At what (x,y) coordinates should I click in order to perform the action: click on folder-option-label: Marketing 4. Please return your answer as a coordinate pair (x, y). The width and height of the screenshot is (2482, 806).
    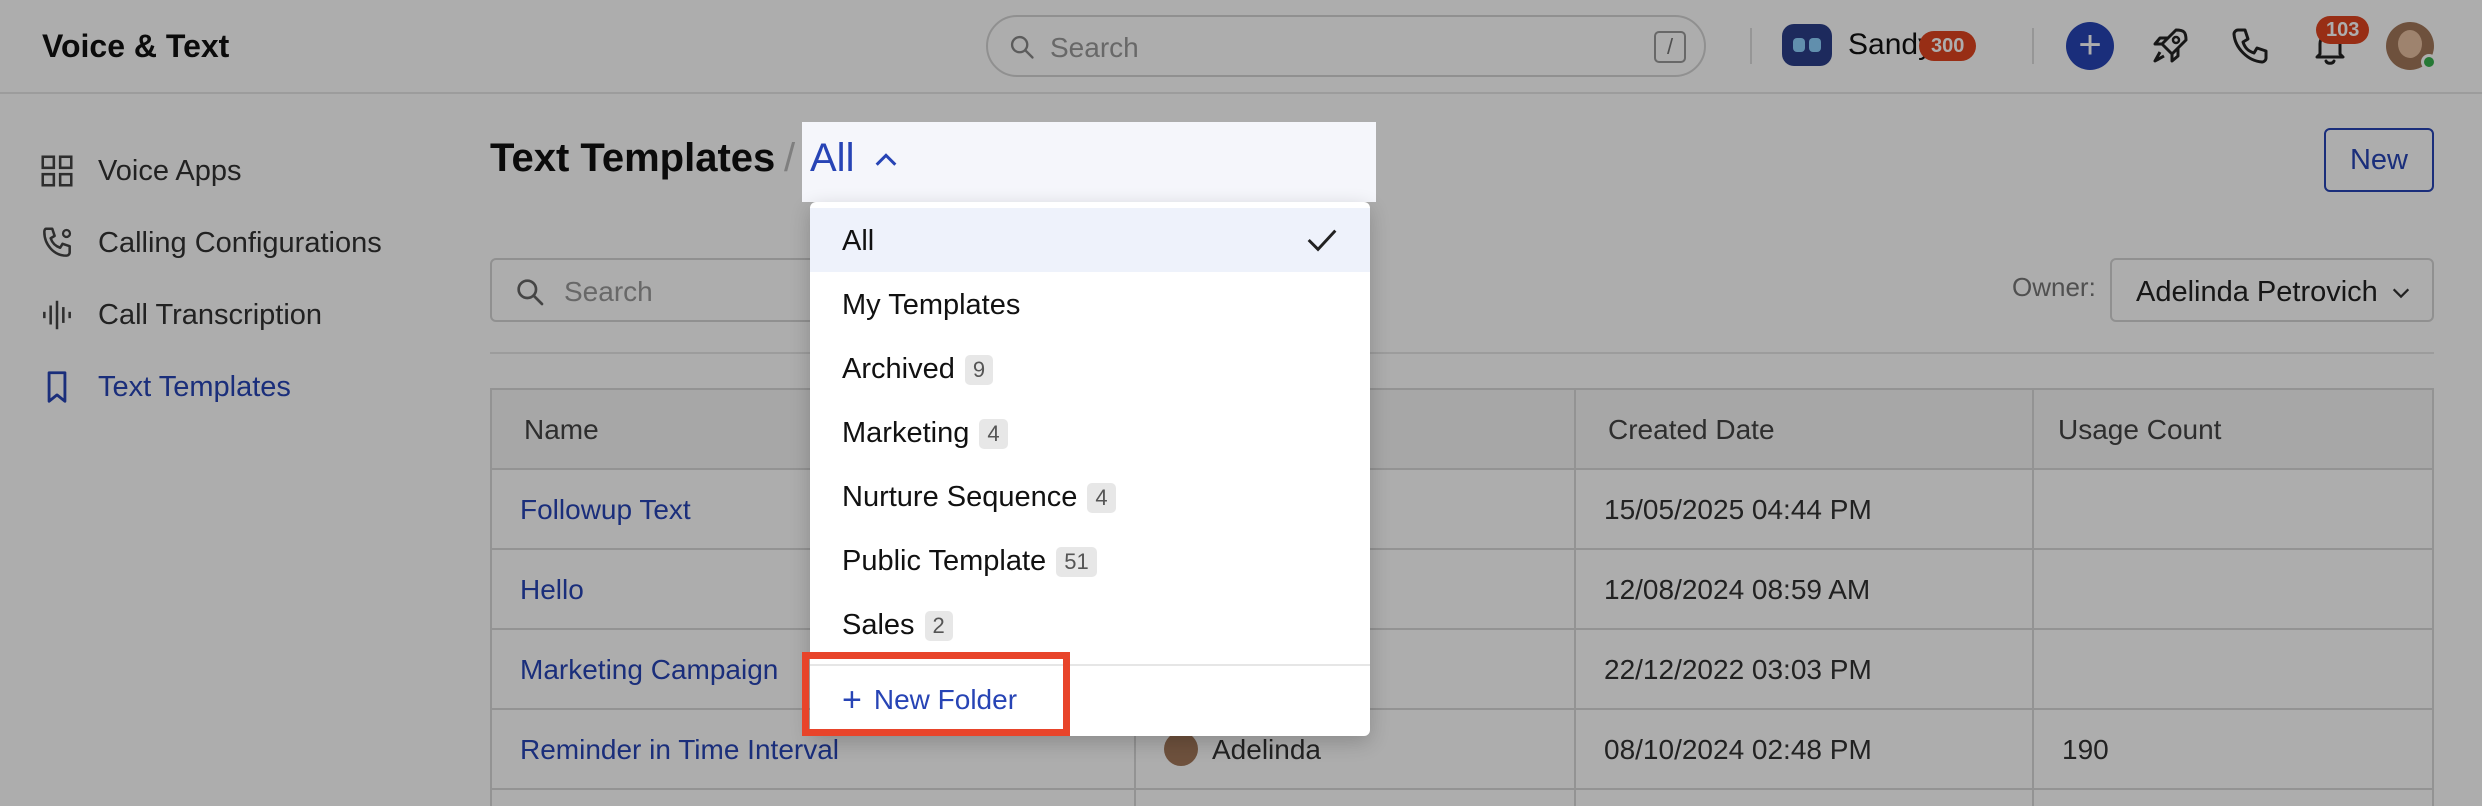
    Looking at the image, I should click on (925, 433).